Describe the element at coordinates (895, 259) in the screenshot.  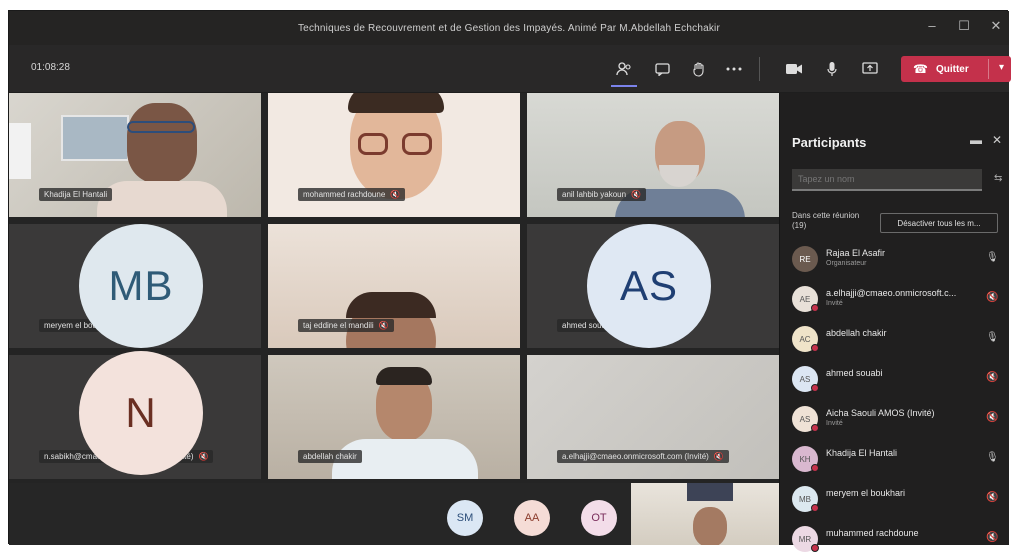
I see `list-item: RE Rajaa El Asafir Organisateur 🎙` at that location.